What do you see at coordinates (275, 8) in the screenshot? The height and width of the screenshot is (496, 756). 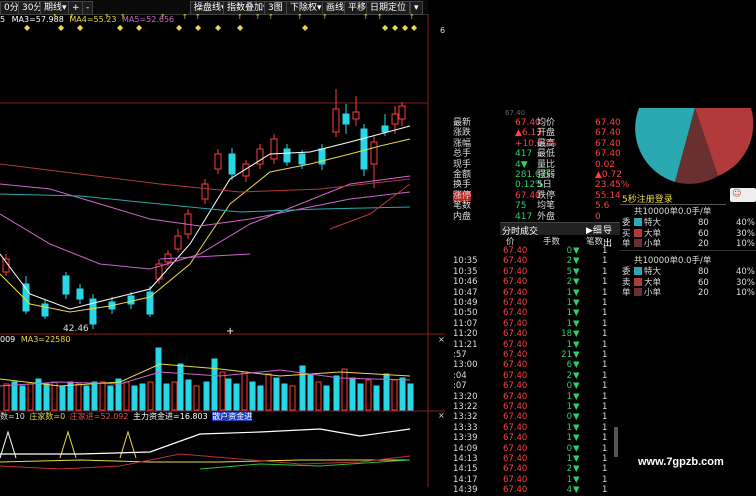 I see `three-chart-button: 3图` at bounding box center [275, 8].